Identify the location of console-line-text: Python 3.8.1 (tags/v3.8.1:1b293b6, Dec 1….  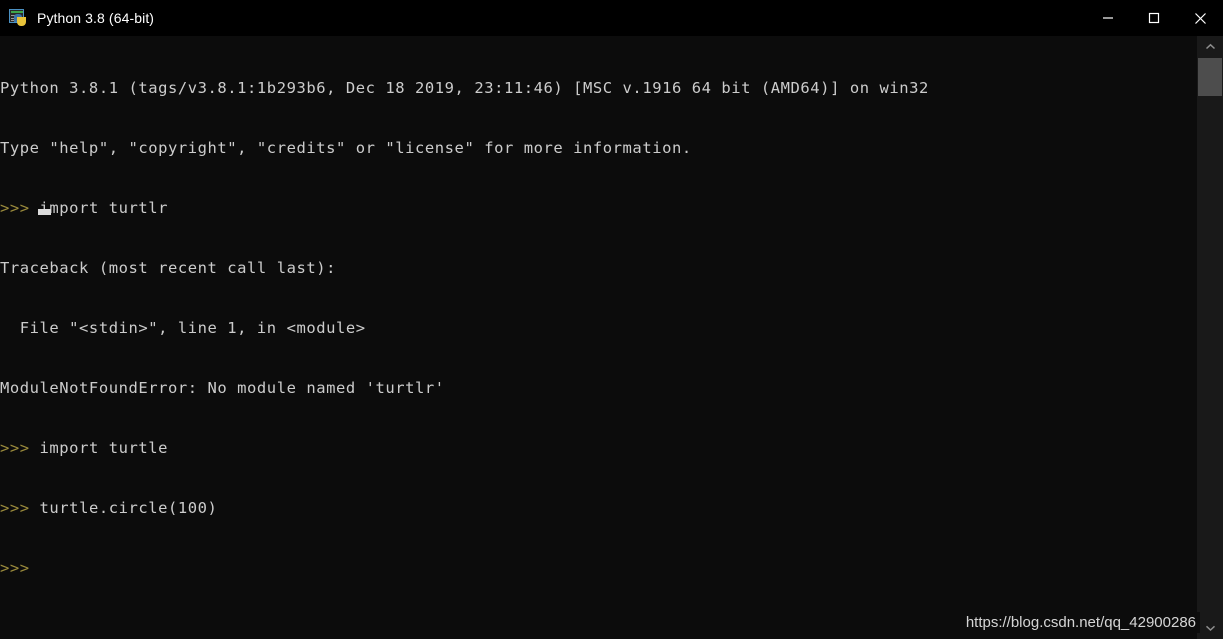
(464, 88).